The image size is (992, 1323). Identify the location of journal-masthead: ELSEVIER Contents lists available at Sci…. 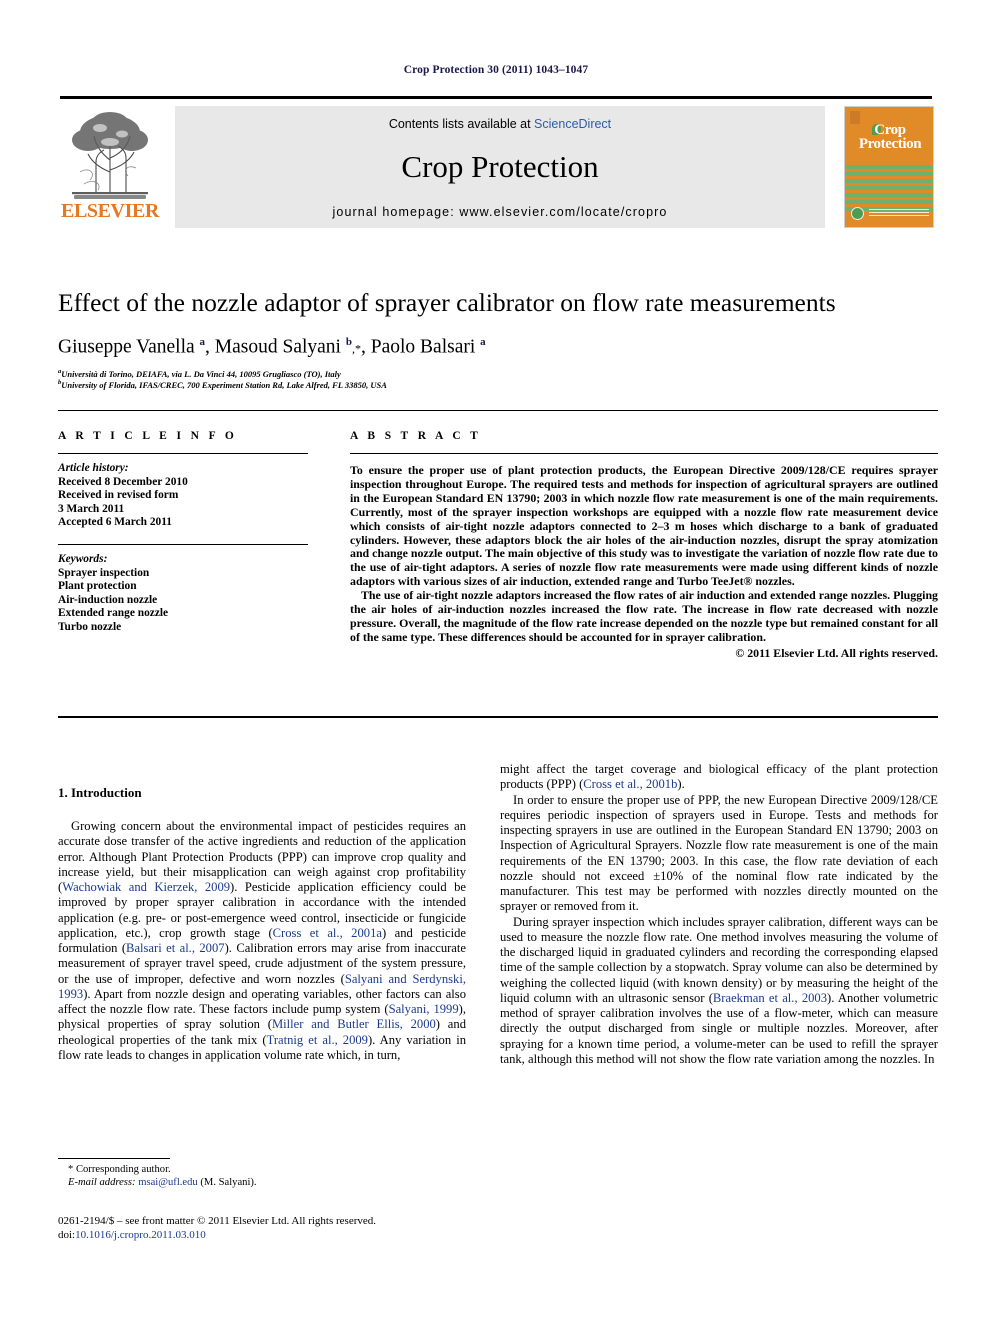
(497, 164).